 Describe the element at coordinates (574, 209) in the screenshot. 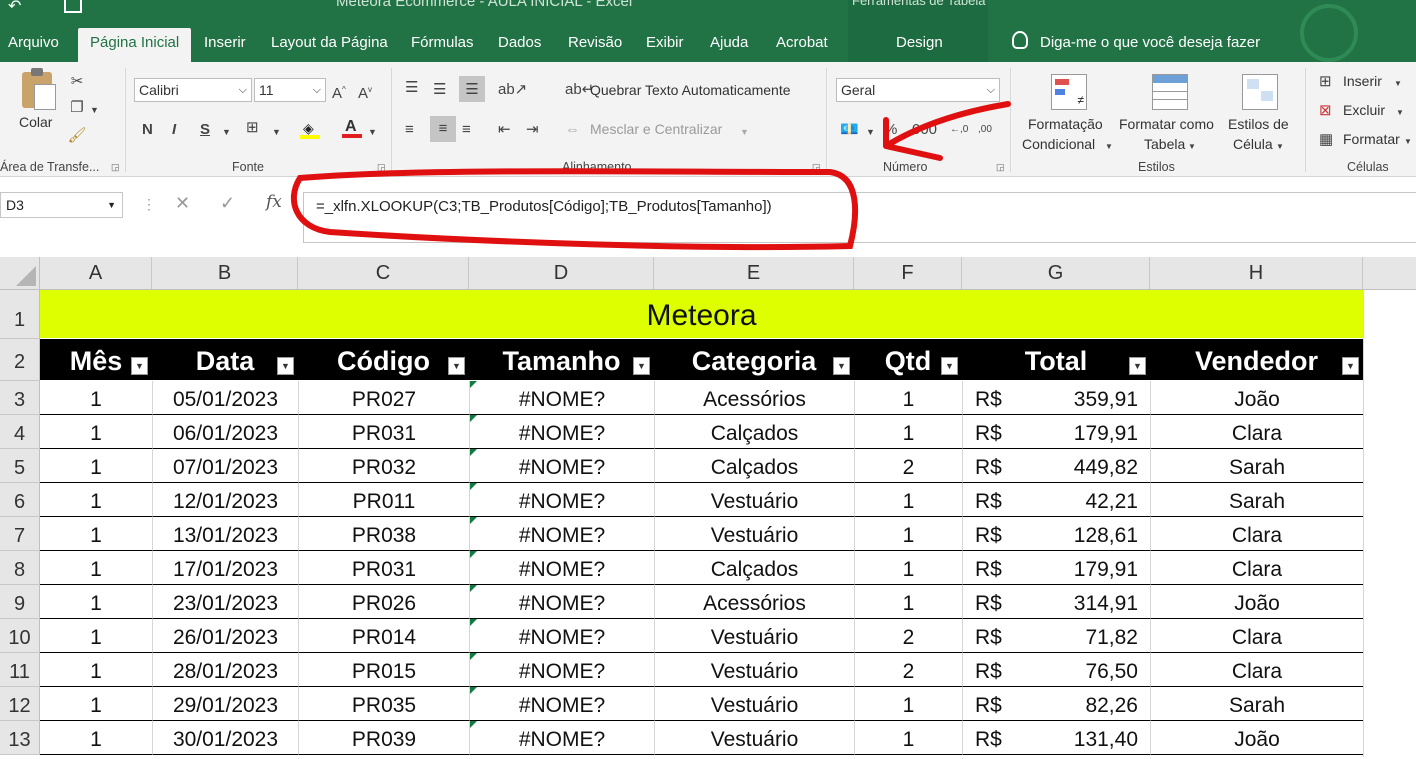

I see `annotation-circle` at that location.